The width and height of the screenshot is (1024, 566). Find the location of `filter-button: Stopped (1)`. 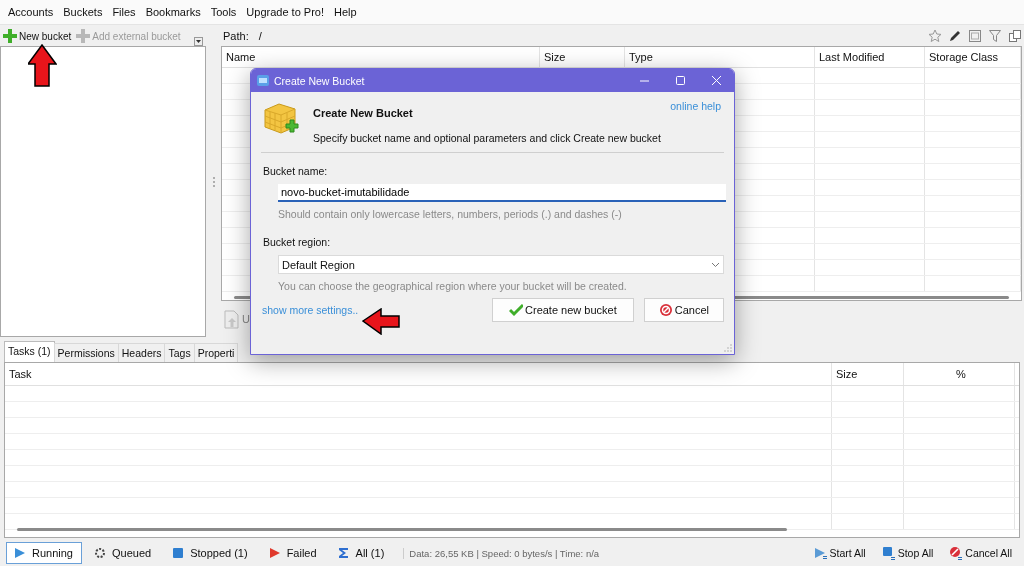

filter-button: Stopped (1) is located at coordinates (210, 553).